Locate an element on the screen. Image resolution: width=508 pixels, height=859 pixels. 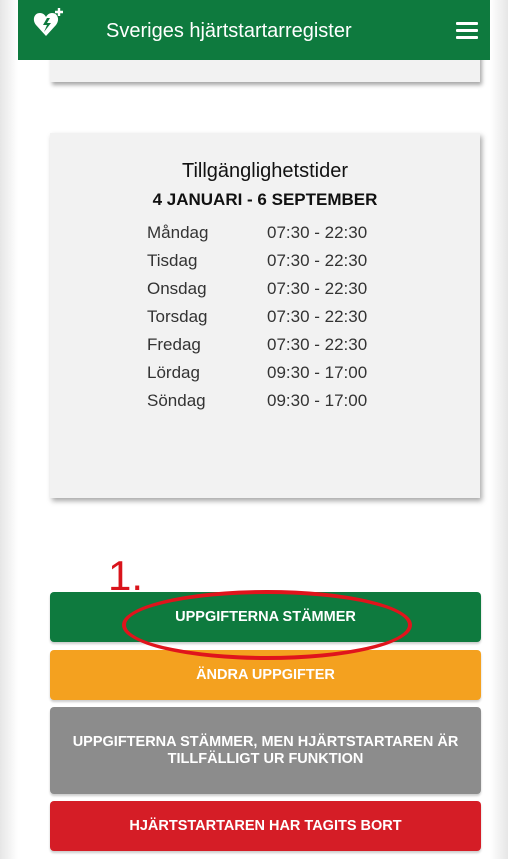
hamburger-menu-icon is located at coordinates (467, 31).